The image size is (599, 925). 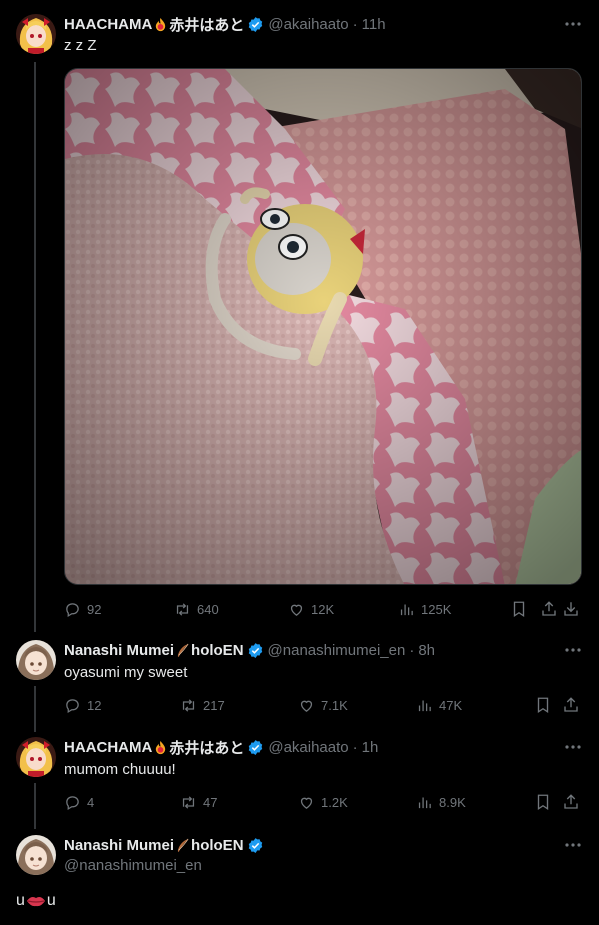 I want to click on post-text-end: u, so click(x=51, y=900).